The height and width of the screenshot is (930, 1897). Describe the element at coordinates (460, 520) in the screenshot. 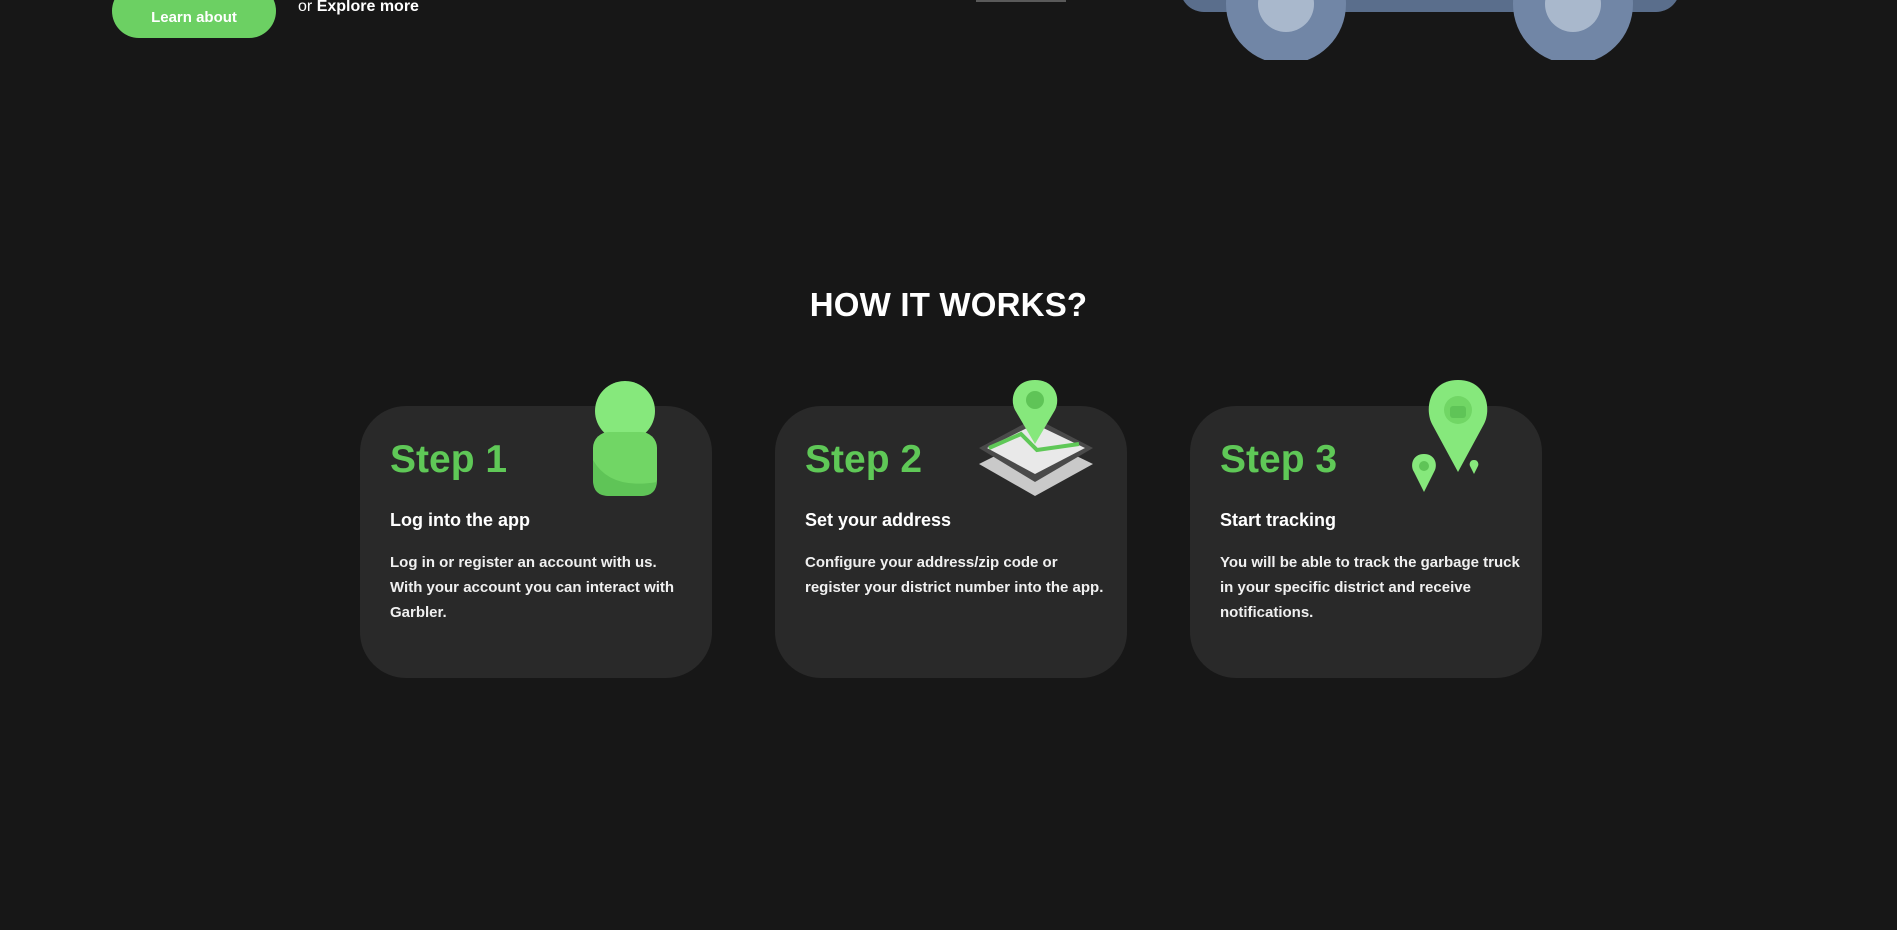

I see `step-heading: Log into the app` at that location.